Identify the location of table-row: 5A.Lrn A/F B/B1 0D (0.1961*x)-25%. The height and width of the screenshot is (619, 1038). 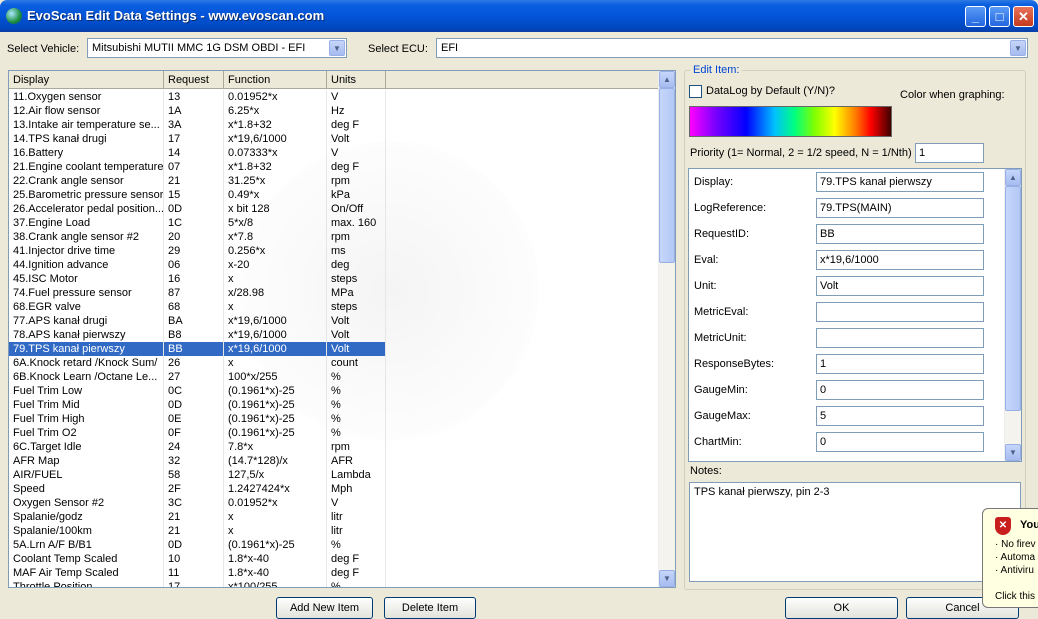
(336, 545).